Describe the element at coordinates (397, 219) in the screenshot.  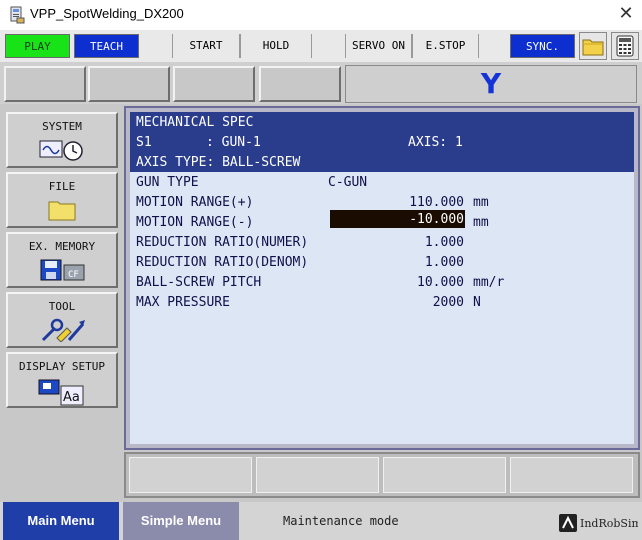
I see `row-motion-range-minus-value: -10.000` at that location.